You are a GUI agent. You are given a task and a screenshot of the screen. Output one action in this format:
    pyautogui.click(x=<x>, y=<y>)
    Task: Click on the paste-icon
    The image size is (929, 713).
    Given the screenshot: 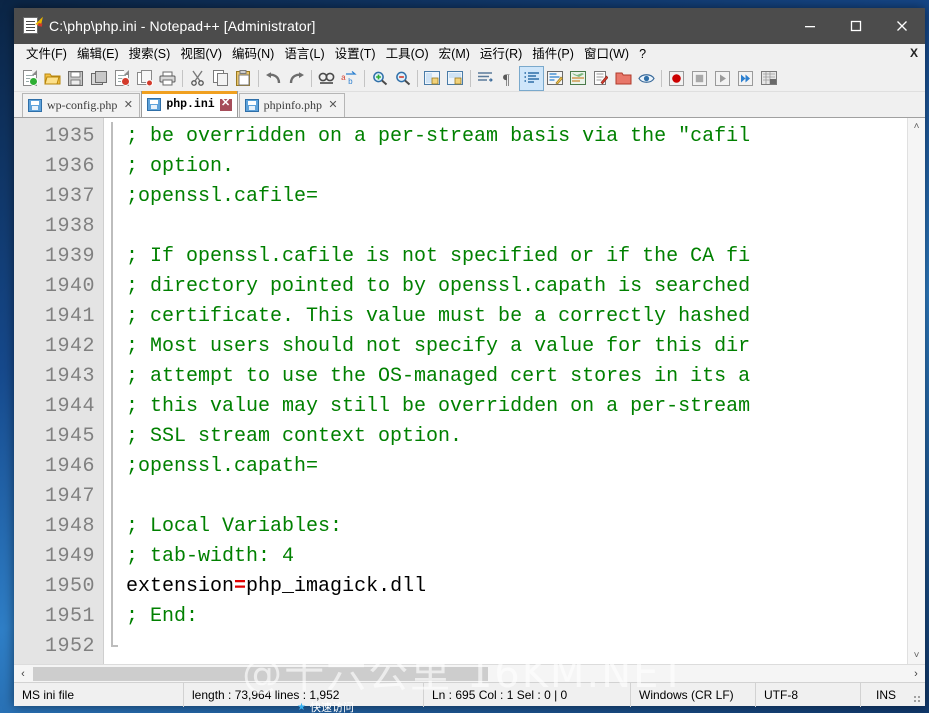 What is the action you would take?
    pyautogui.click(x=243, y=78)
    